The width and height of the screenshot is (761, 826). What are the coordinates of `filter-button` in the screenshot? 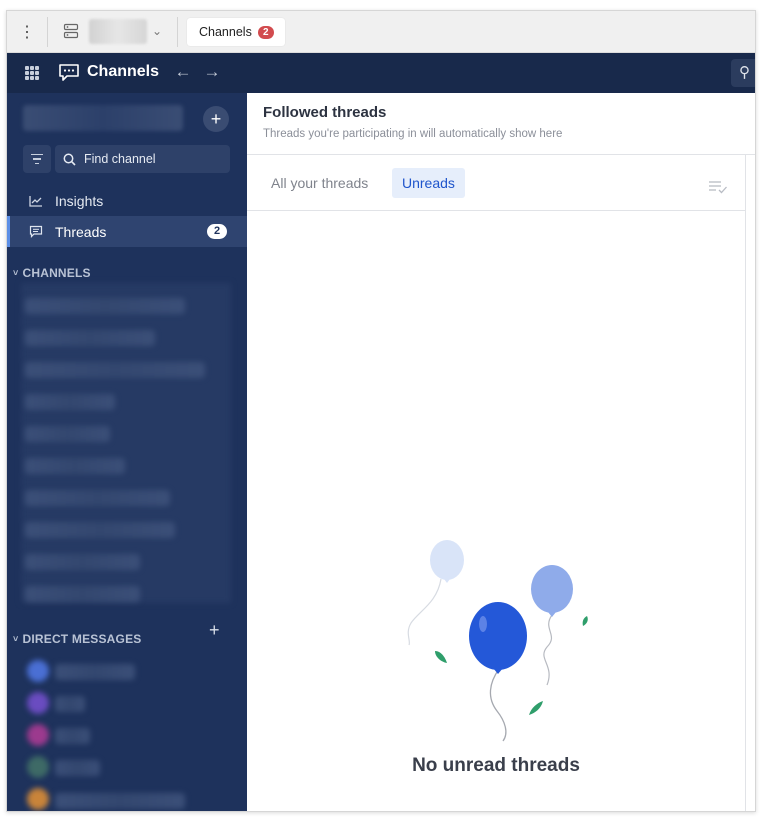 It's located at (37, 159).